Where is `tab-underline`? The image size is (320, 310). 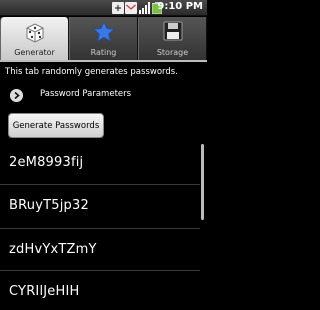 tab-underline is located at coordinates (103, 61).